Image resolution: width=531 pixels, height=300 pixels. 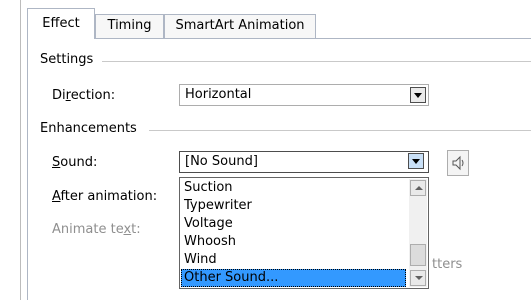 What do you see at coordinates (418, 233) in the screenshot?
I see `list-scrollbar` at bounding box center [418, 233].